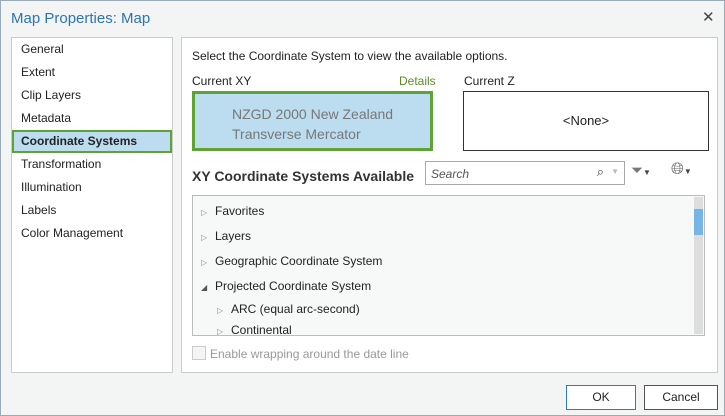 This screenshot has height=416, width=725. I want to click on sidebar-item-extent: Extent, so click(92, 72).